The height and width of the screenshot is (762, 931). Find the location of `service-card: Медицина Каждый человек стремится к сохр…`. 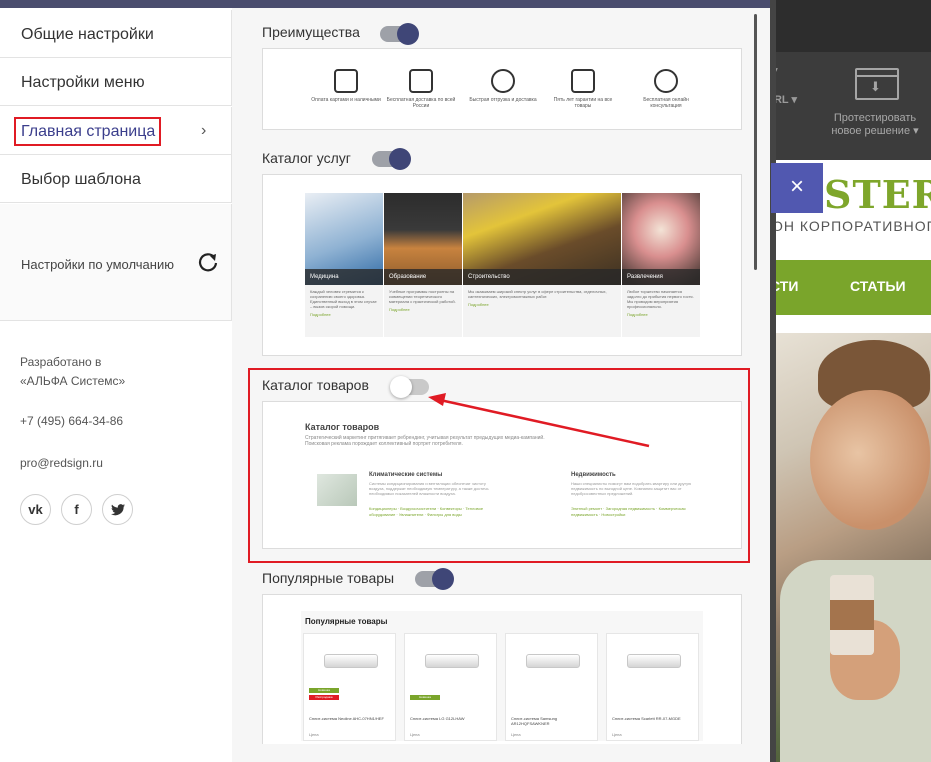

service-card: Медицина Каждый человек стремится к сохр… is located at coordinates (344, 265).